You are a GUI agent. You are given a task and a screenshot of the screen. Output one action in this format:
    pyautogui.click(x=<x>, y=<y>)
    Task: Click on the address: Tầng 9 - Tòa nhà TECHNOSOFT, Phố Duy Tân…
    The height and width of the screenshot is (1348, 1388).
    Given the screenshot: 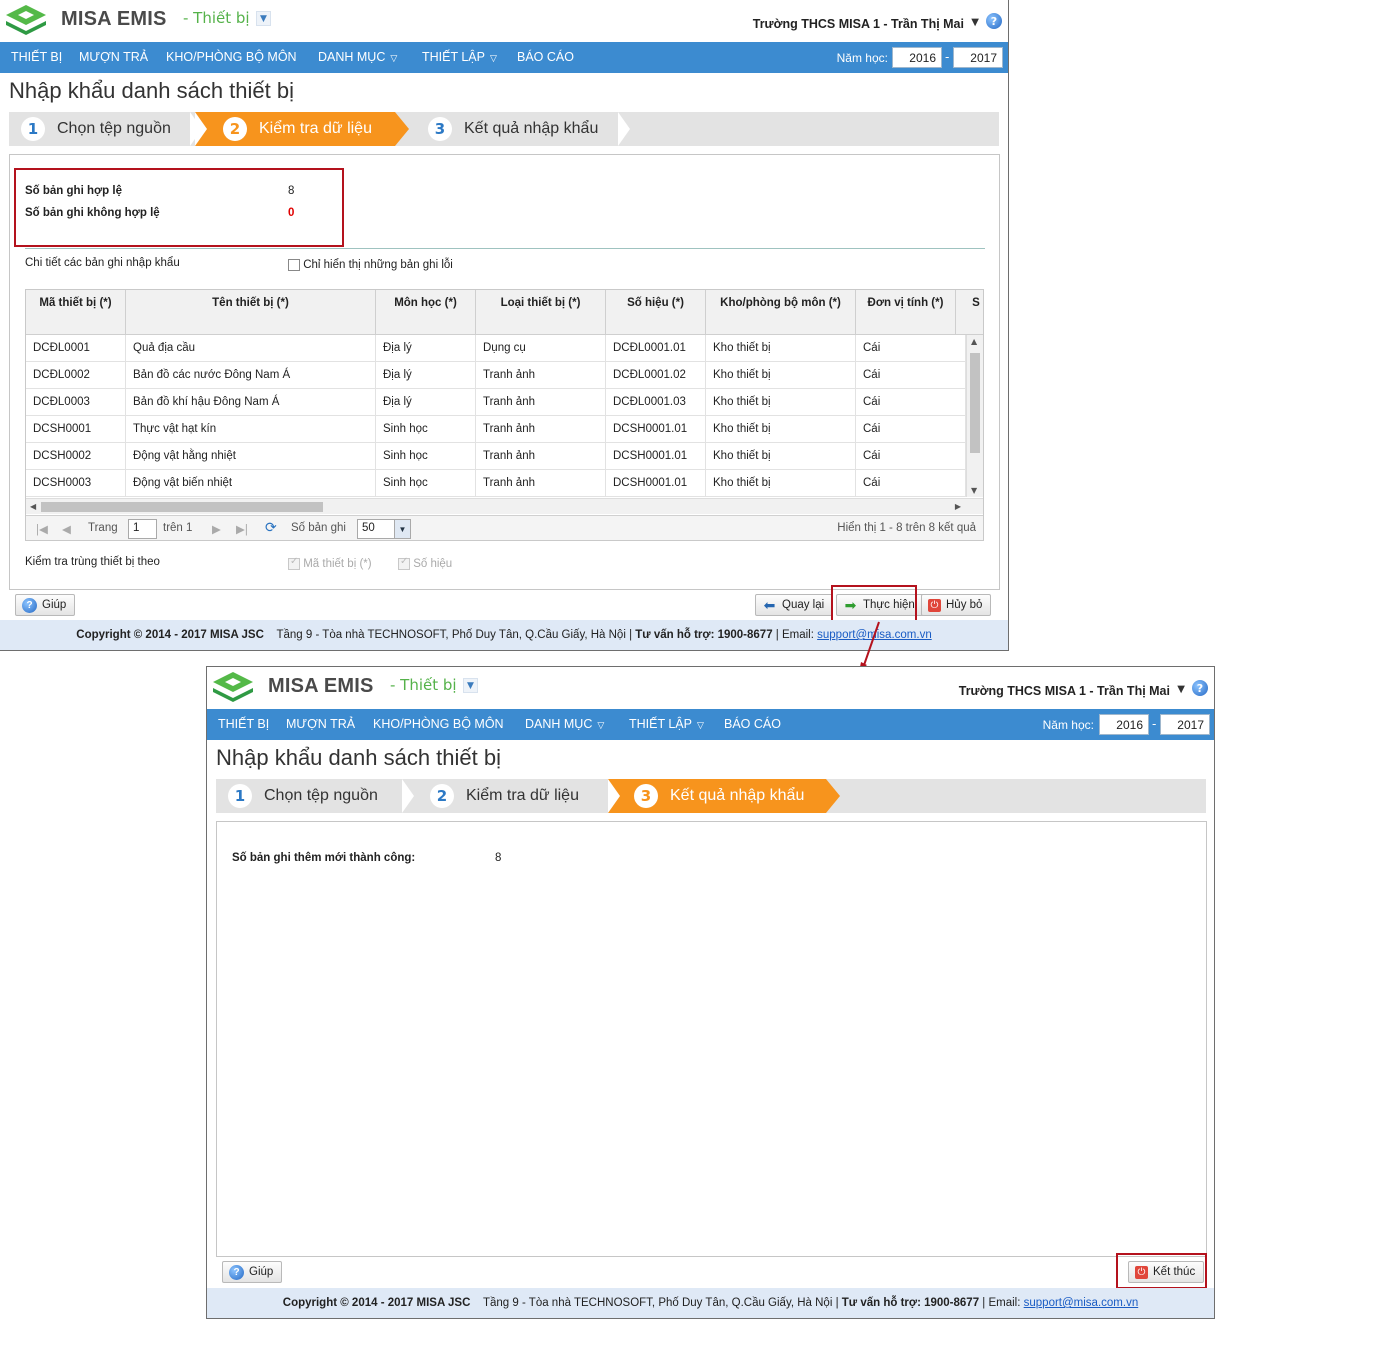 What is the action you would take?
    pyautogui.click(x=454, y=635)
    